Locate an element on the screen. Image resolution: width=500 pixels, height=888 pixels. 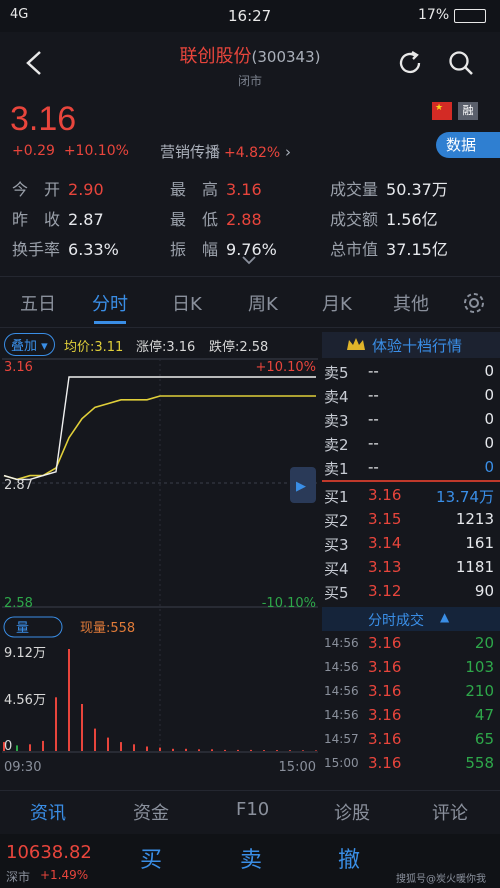
ask-label: 卖4 is located at coordinates (336, 397).